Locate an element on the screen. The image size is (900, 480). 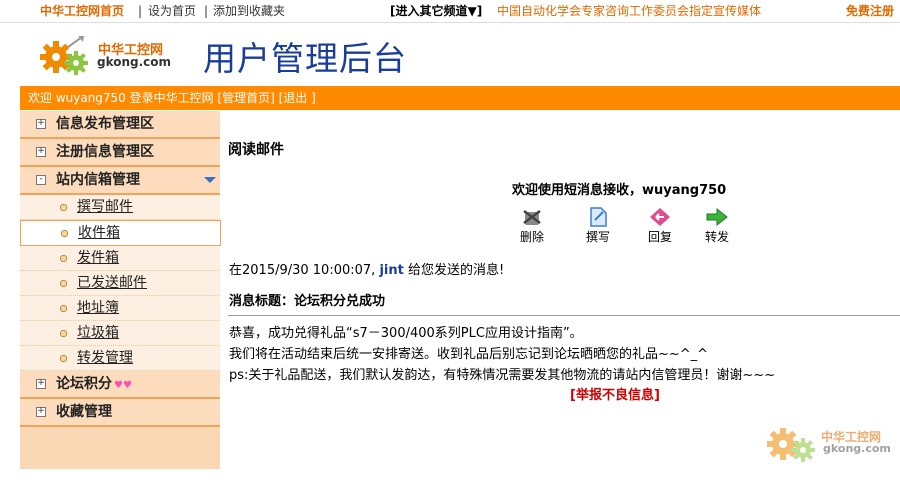
set-homepage-link: 设为首页 is located at coordinates (172, 11).